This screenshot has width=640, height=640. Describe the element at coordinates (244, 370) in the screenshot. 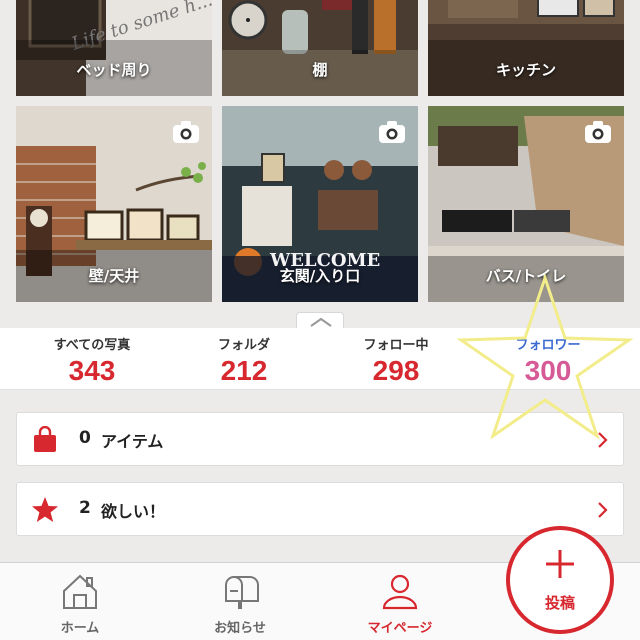

I see `stat-value: 212` at that location.